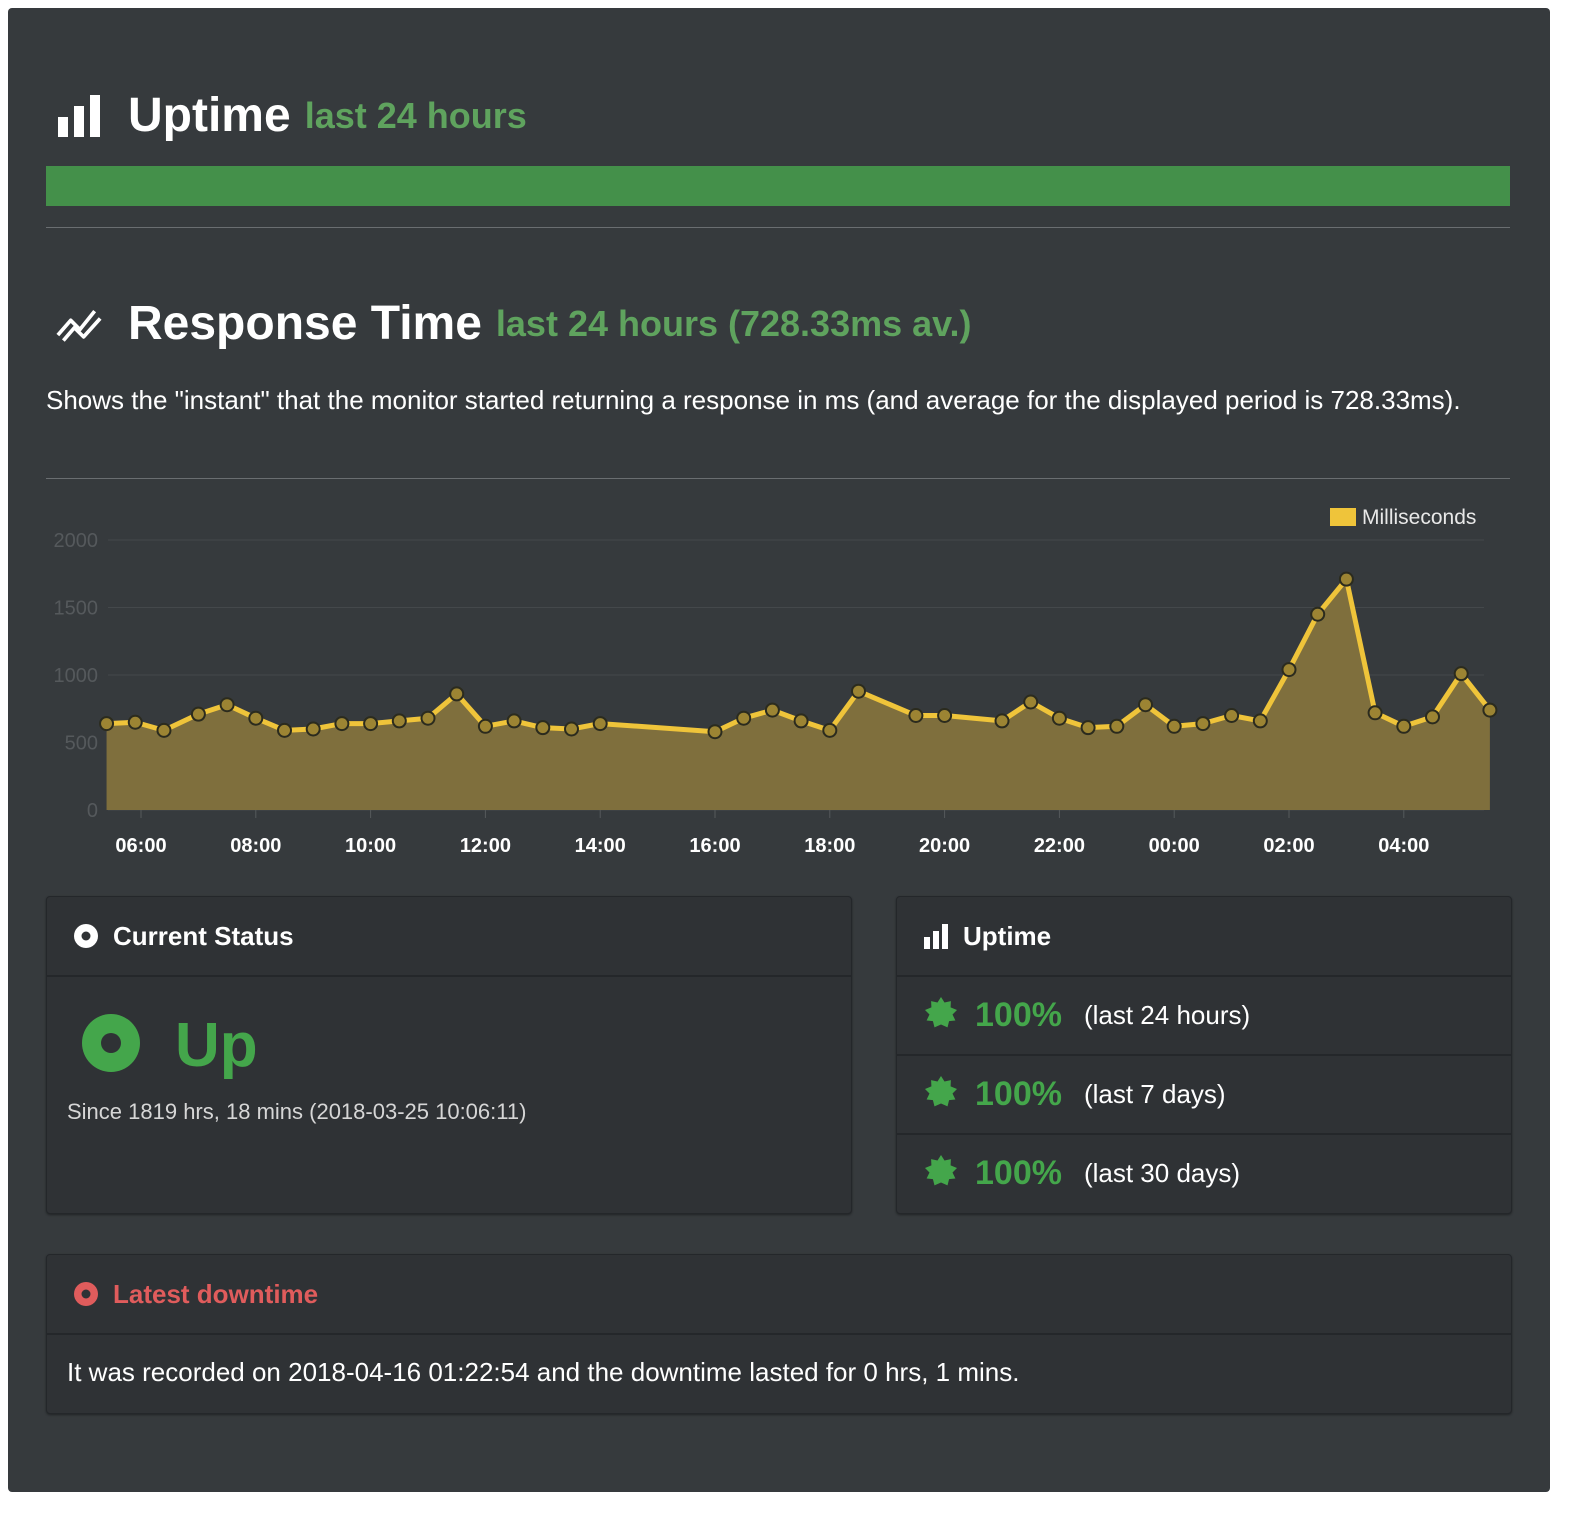 The image size is (1585, 1516). Describe the element at coordinates (1288, 846) in the screenshot. I see `x-tick-label: 02:00` at that location.